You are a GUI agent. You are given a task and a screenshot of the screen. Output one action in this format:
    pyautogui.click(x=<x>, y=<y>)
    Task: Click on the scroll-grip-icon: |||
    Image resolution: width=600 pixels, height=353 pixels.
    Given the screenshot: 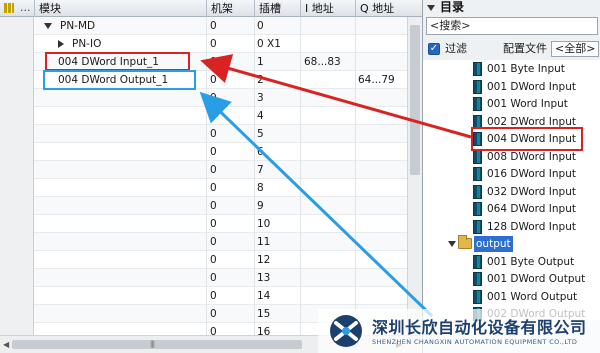 What is the action you would take?
    pyautogui.click(x=152, y=344)
    